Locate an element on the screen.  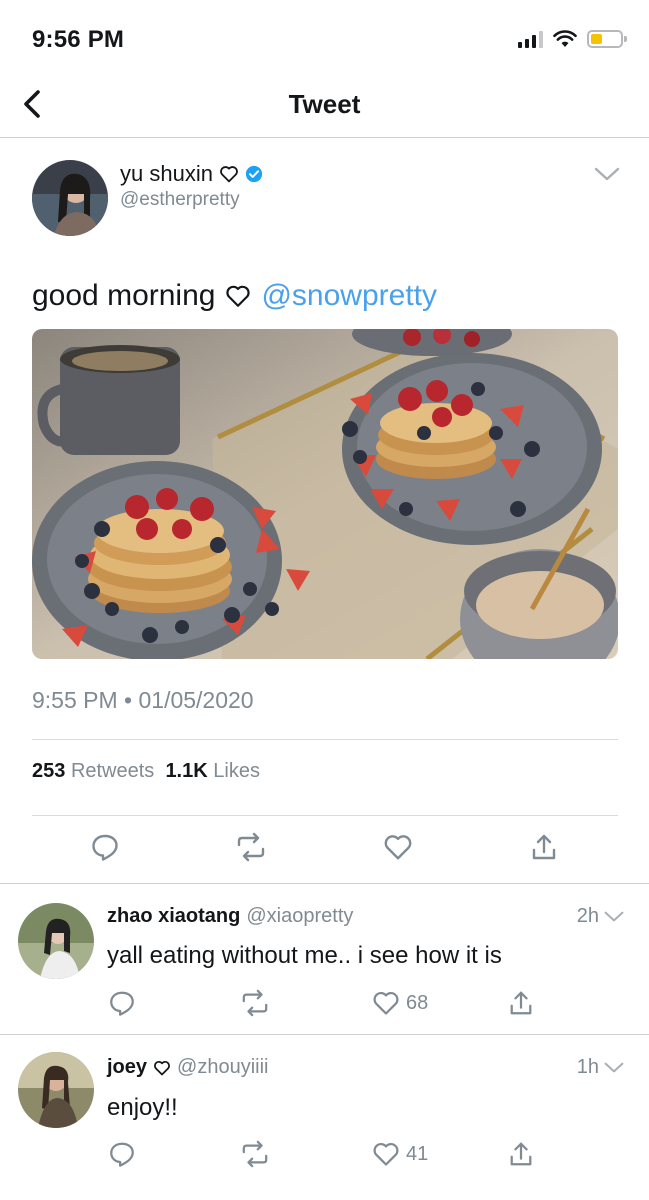
nav-bar: Tweet is located at coordinates (324, 105).